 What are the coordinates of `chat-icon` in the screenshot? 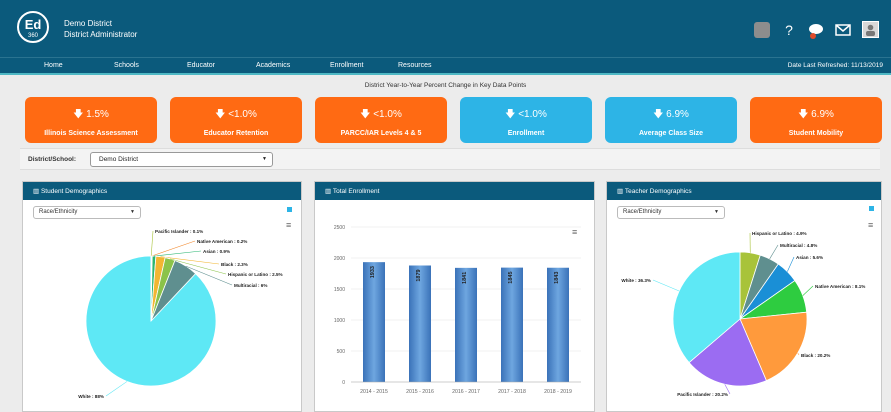 It's located at (816, 30).